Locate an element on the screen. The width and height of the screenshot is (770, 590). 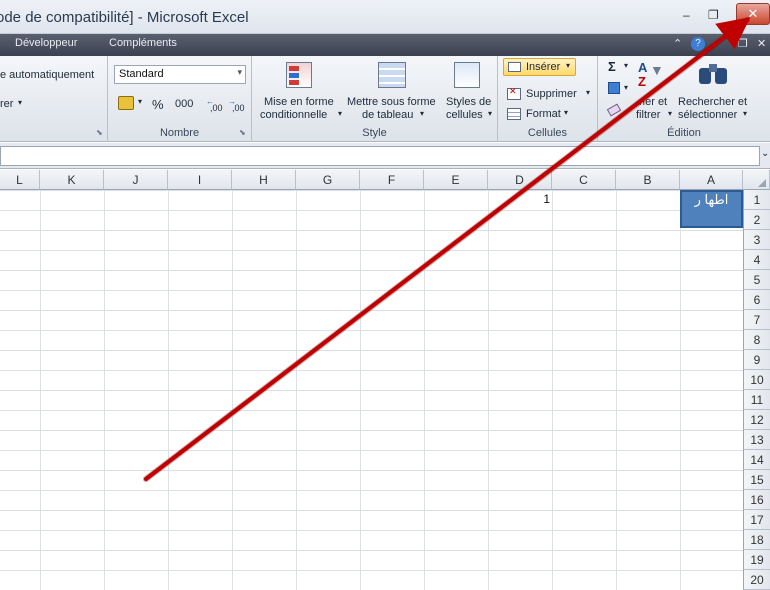
row-header: 5 is located at coordinates (756, 280).